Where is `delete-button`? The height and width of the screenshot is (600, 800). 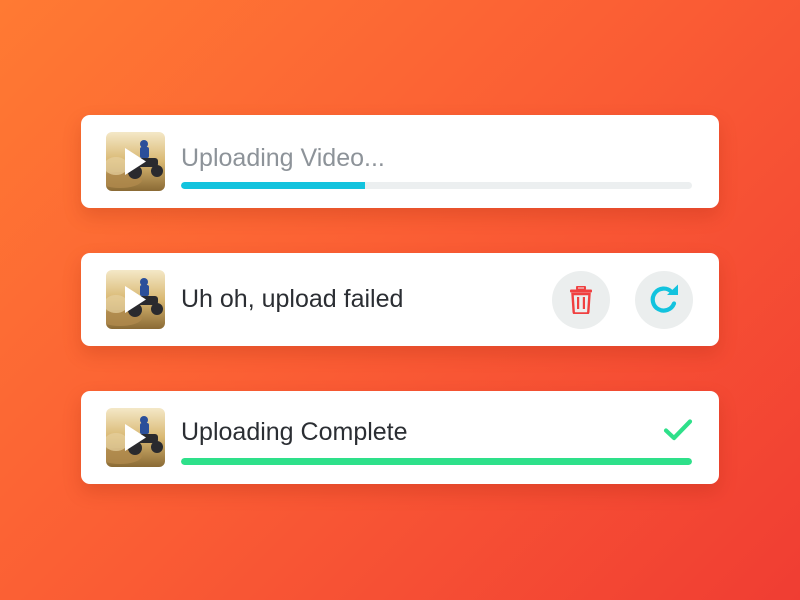 delete-button is located at coordinates (581, 300).